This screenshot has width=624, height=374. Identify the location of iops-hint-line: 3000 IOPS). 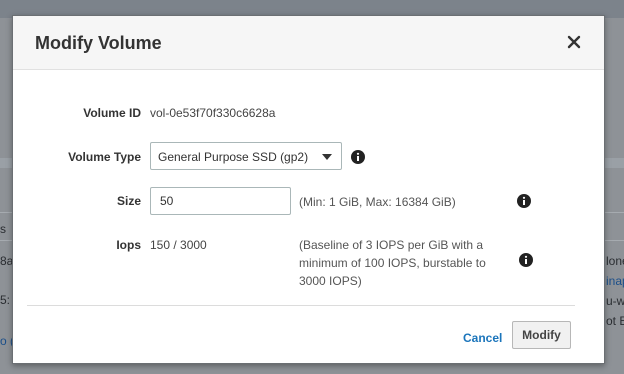
(330, 281).